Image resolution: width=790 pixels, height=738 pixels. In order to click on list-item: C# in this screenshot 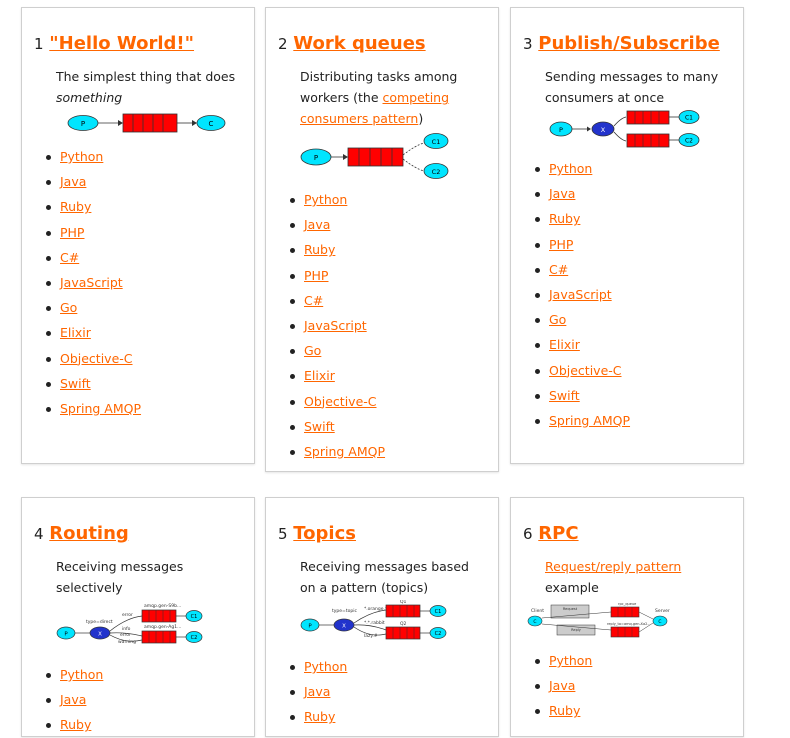, I will do `click(628, 269)`.